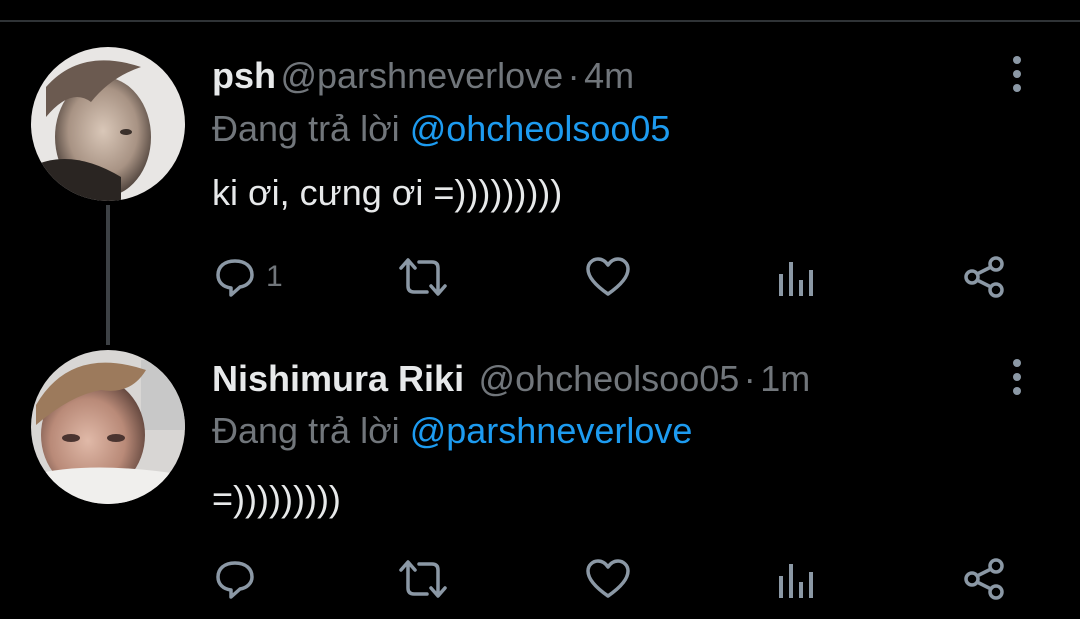 Image resolution: width=1080 pixels, height=619 pixels. I want to click on reply-button, so click(240, 579).